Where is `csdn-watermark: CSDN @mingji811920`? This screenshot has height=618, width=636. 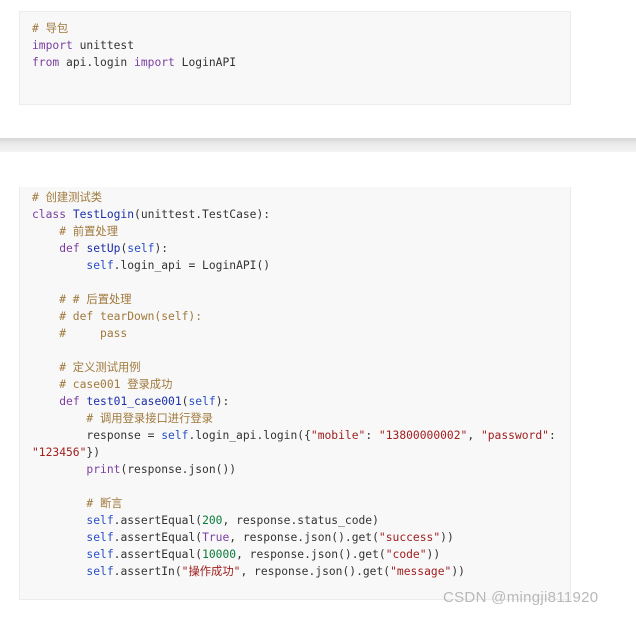 csdn-watermark: CSDN @mingji811920 is located at coordinates (521, 597).